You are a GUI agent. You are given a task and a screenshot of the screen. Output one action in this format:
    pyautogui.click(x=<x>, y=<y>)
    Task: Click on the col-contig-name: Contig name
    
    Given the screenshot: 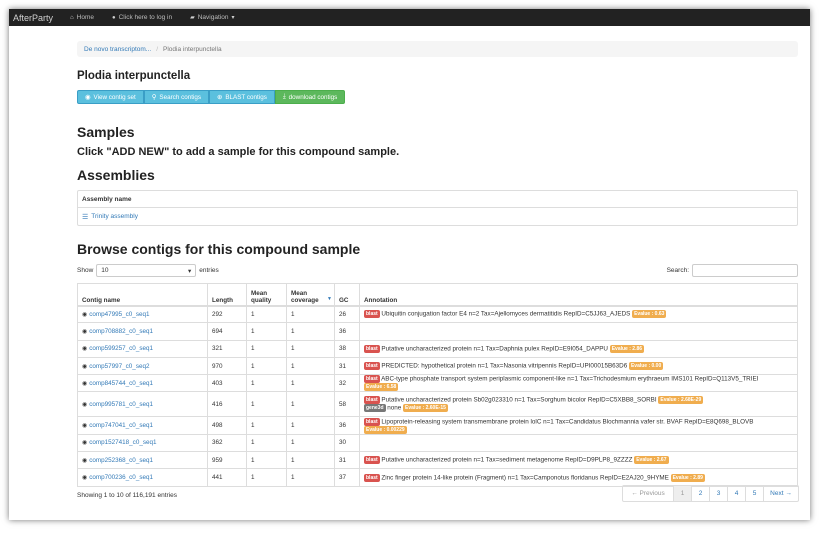 What is the action you would take?
    pyautogui.click(x=142, y=295)
    